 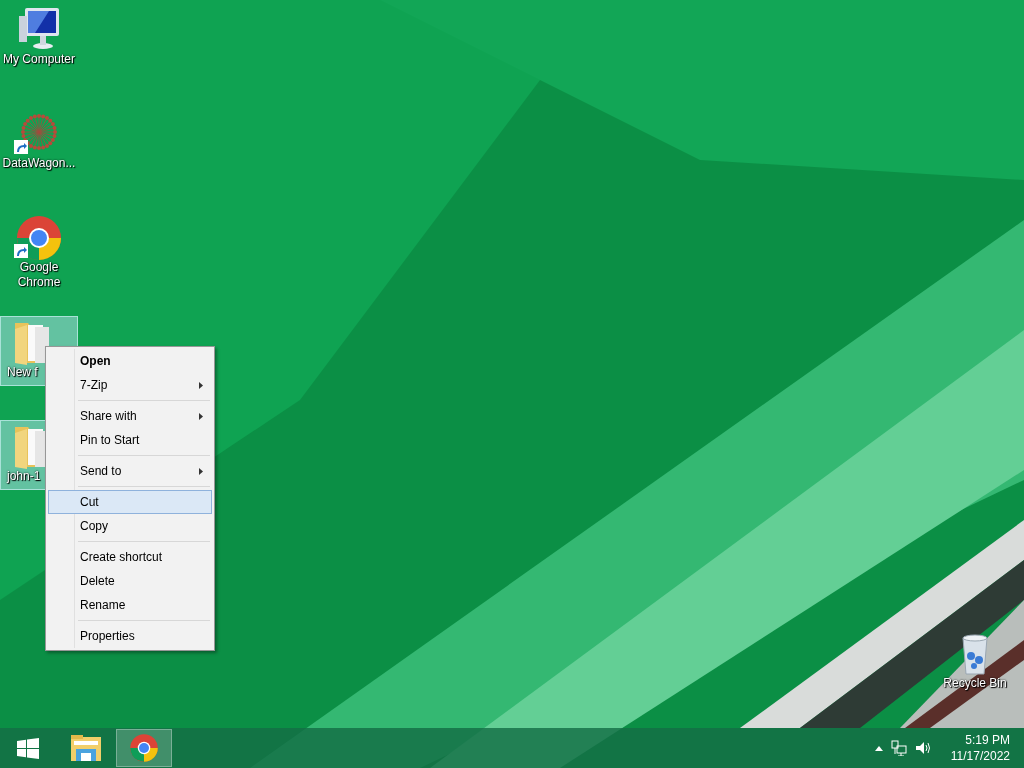 I want to click on network-icon, so click(x=898, y=748).